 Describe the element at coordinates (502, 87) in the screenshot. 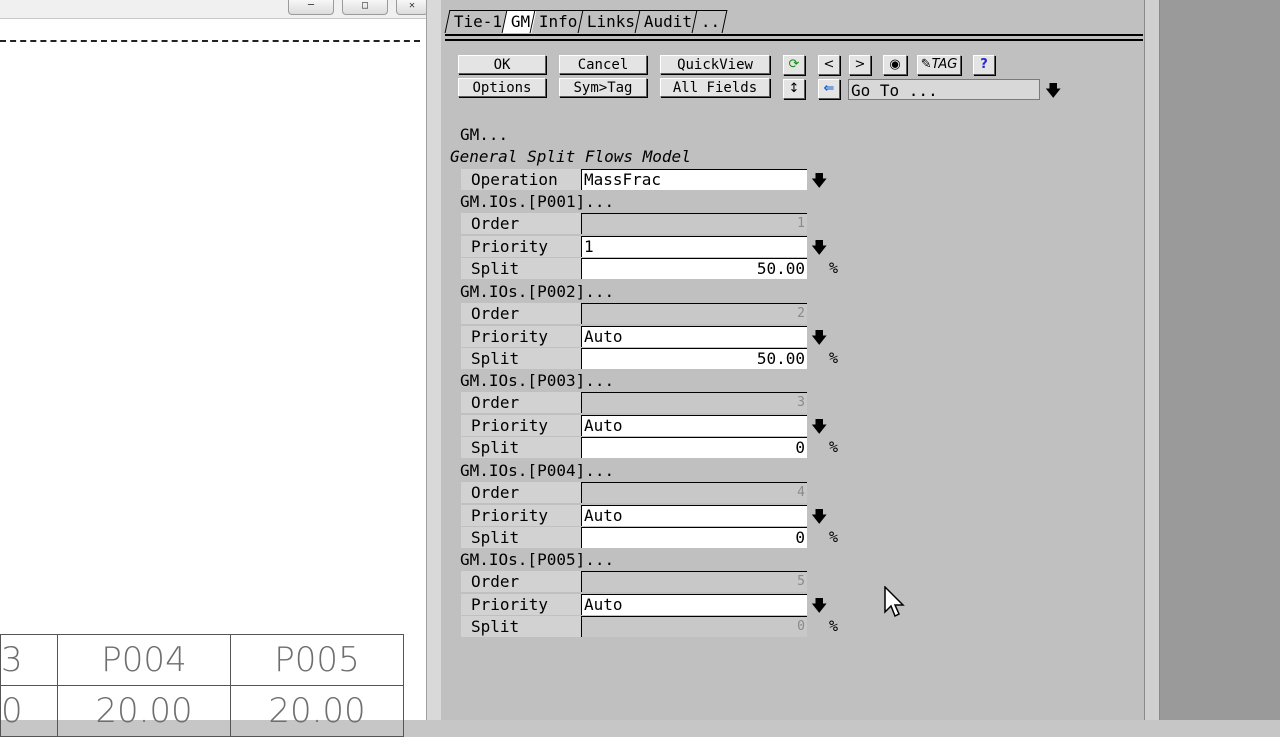

I see `options-button: Options` at that location.